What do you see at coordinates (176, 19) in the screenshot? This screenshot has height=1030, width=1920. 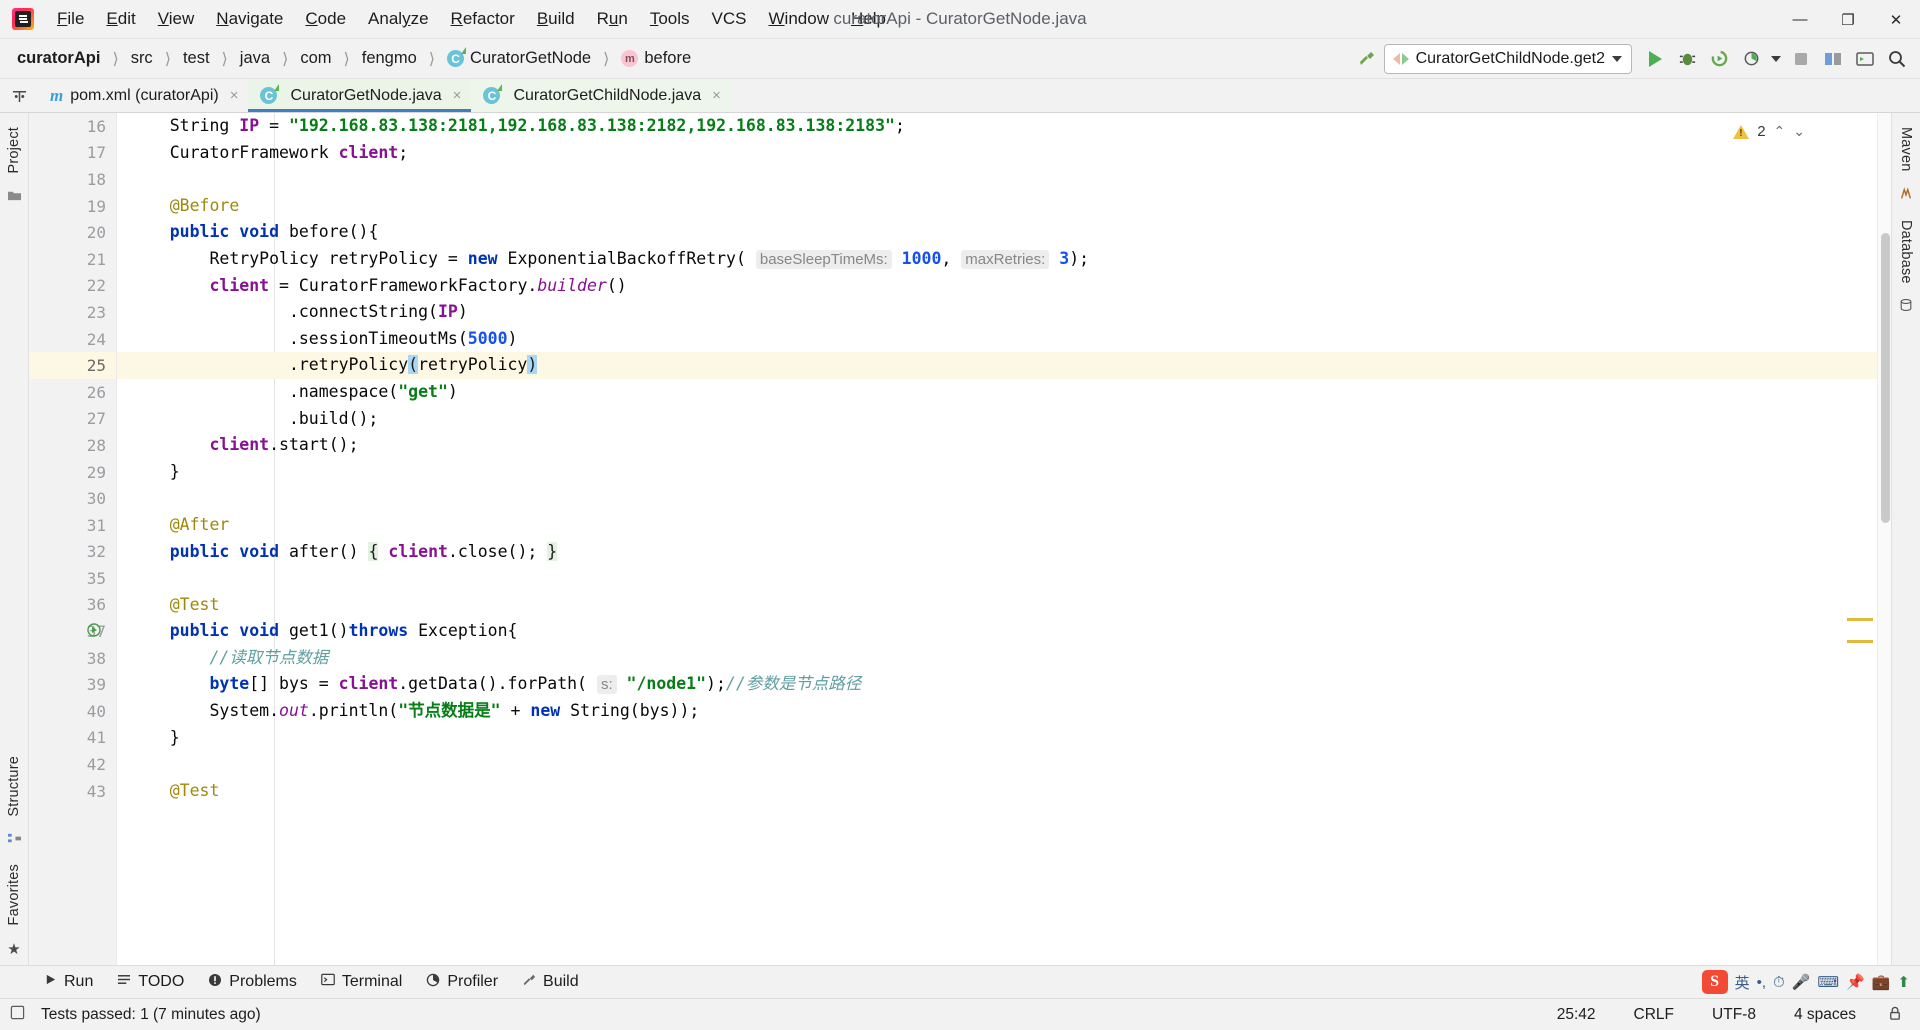 I see `menu-view: View` at bounding box center [176, 19].